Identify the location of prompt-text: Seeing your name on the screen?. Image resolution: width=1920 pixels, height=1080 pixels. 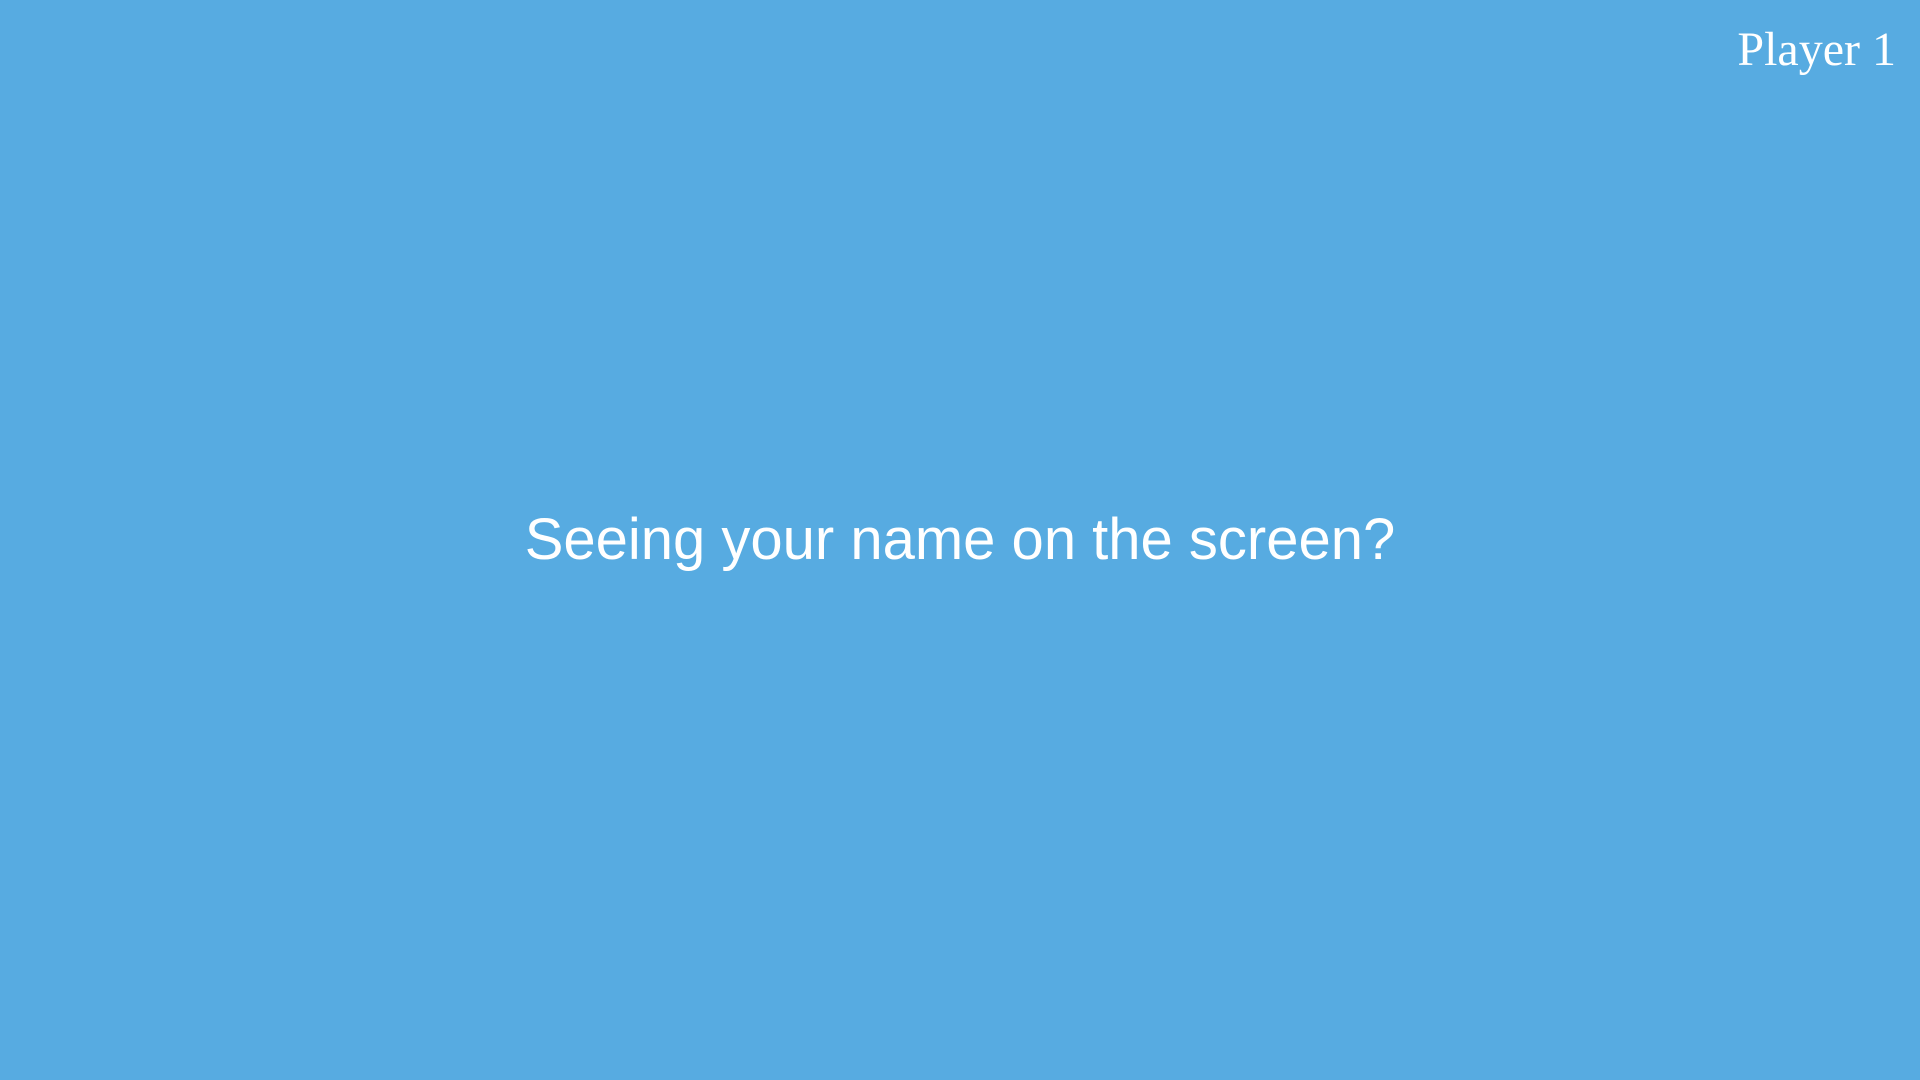
(960, 539).